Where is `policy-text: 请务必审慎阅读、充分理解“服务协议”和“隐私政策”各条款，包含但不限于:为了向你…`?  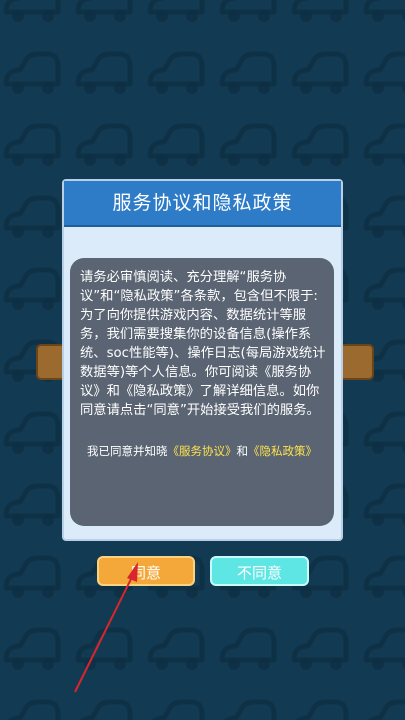 policy-text: 请务必审慎阅读、充分理解“服务协议”和“隐私政策”各条款，包含但不限于:为了向你… is located at coordinates (203, 344).